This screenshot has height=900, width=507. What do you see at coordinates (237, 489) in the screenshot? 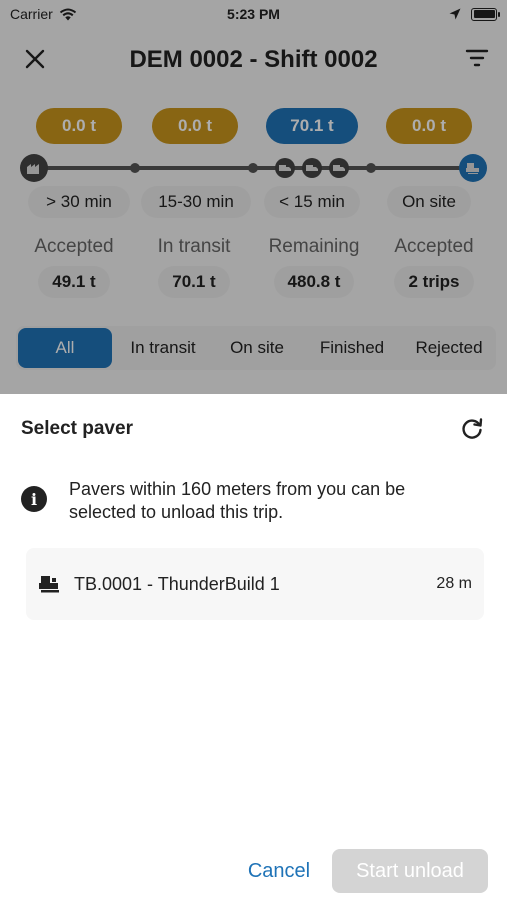
I see `info-text-line: Pavers within 160 meters from you can be` at bounding box center [237, 489].